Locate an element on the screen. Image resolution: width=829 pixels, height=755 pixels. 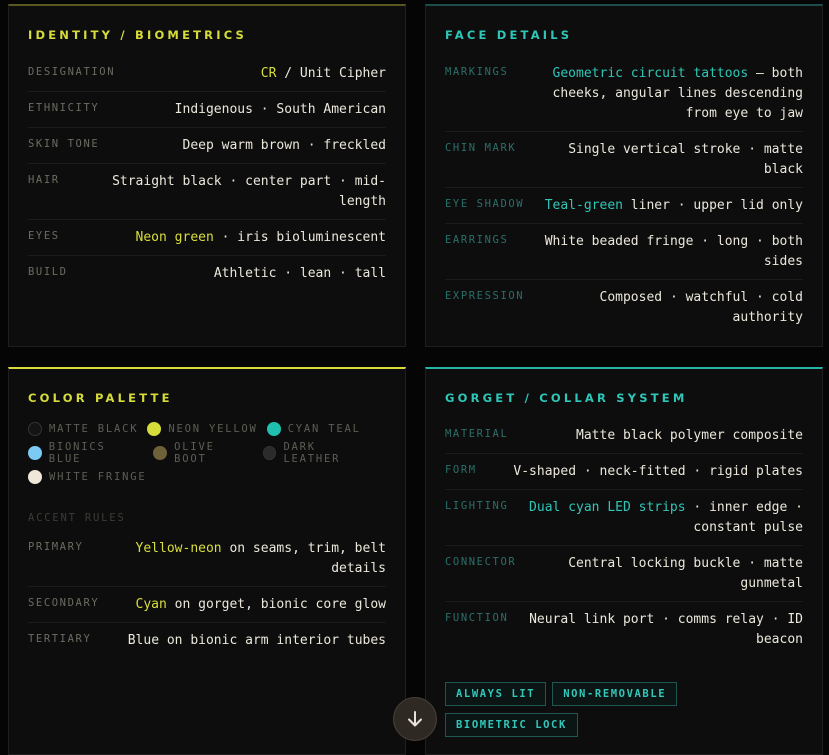
detail-row: EYES Neon green · iris bioluminescent is located at coordinates (207, 238).